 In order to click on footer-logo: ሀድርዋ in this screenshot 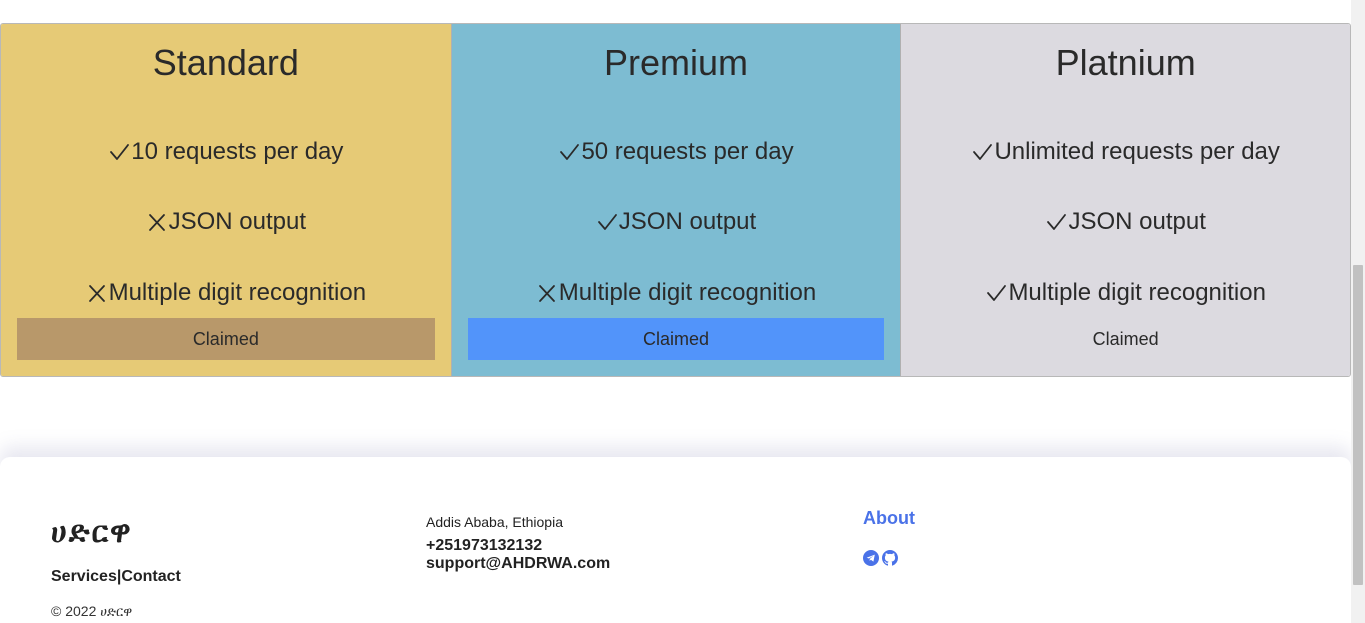, I will do `click(92, 532)`.